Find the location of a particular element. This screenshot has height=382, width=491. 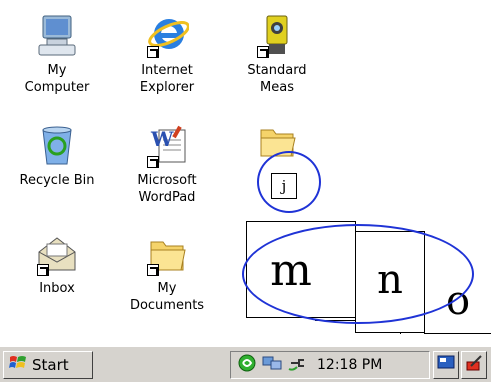

input-panel-icon is located at coordinates (474, 365).